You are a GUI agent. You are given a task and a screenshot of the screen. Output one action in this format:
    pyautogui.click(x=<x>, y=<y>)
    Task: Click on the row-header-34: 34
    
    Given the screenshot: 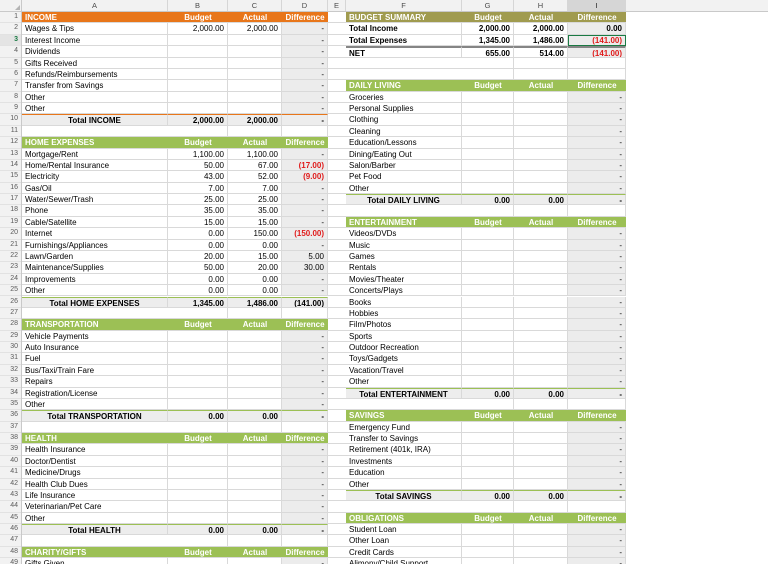 What is the action you would take?
    pyautogui.click(x=10, y=393)
    